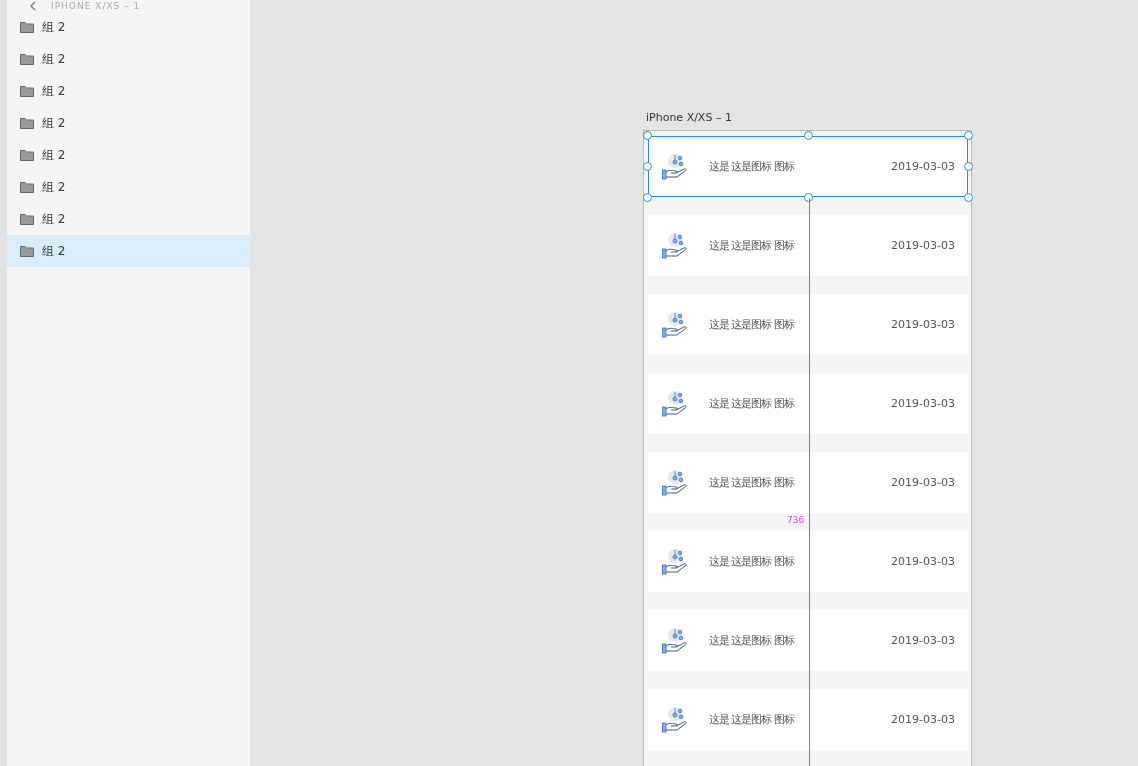 The height and width of the screenshot is (766, 1138). I want to click on back-icon, so click(33, 5).